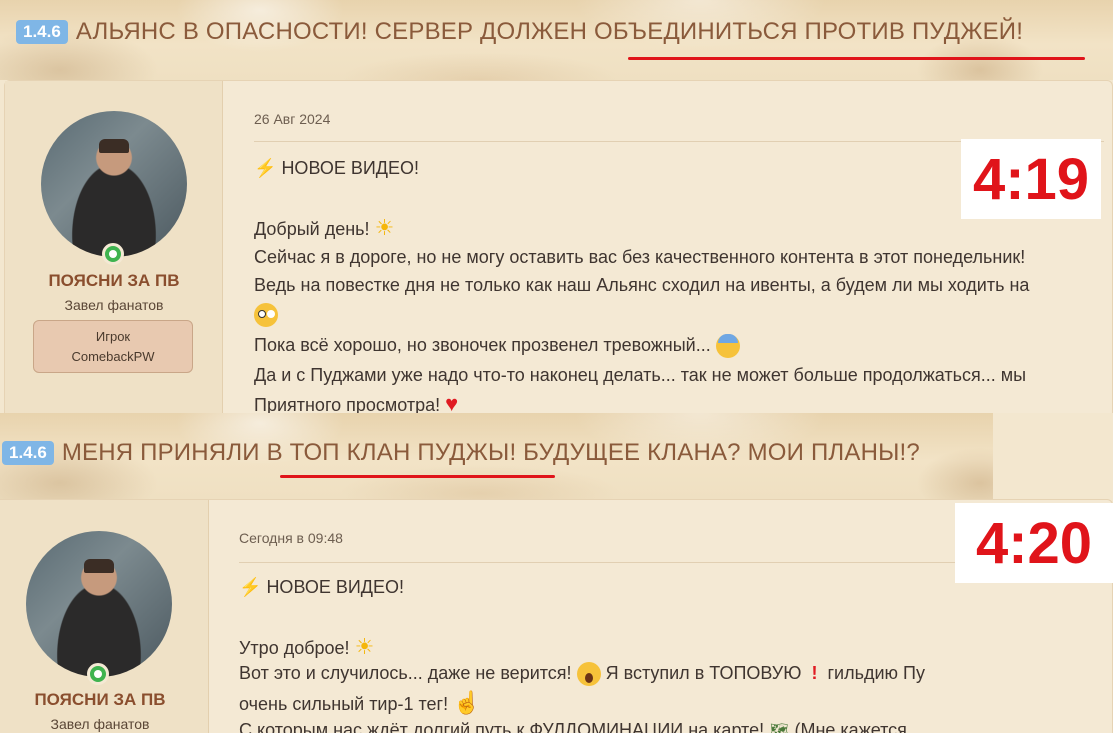 This screenshot has width=1113, height=733. What do you see at coordinates (611, 562) in the screenshot?
I see `post-divider` at bounding box center [611, 562].